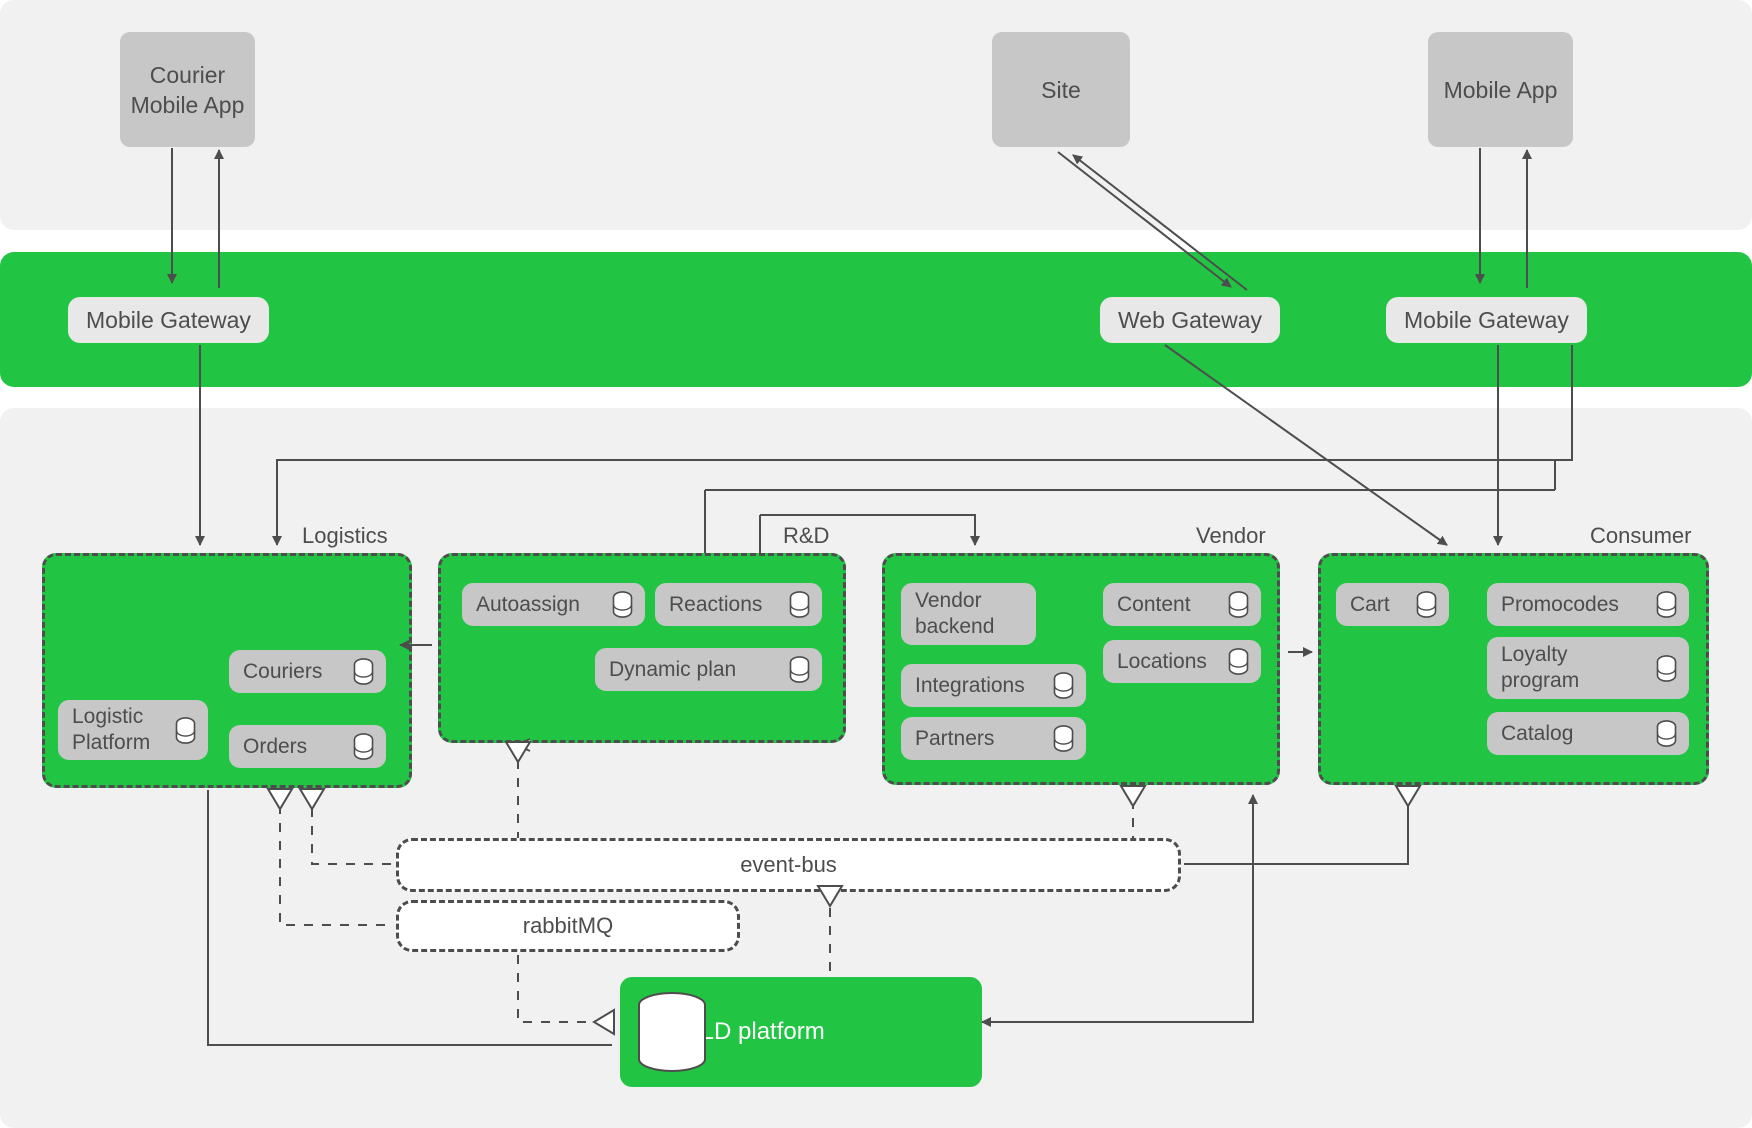 This screenshot has height=1128, width=1752. I want to click on service-couriers: Couriers, so click(307, 671).